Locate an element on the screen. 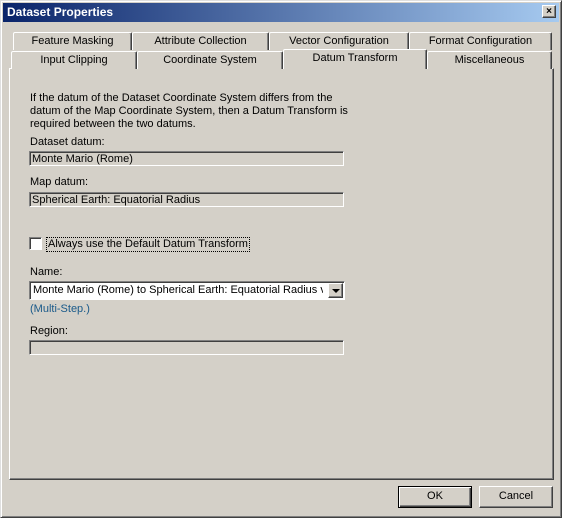 Image resolution: width=562 pixels, height=518 pixels. tab-input-clipping: Input Clipping is located at coordinates (74, 60).